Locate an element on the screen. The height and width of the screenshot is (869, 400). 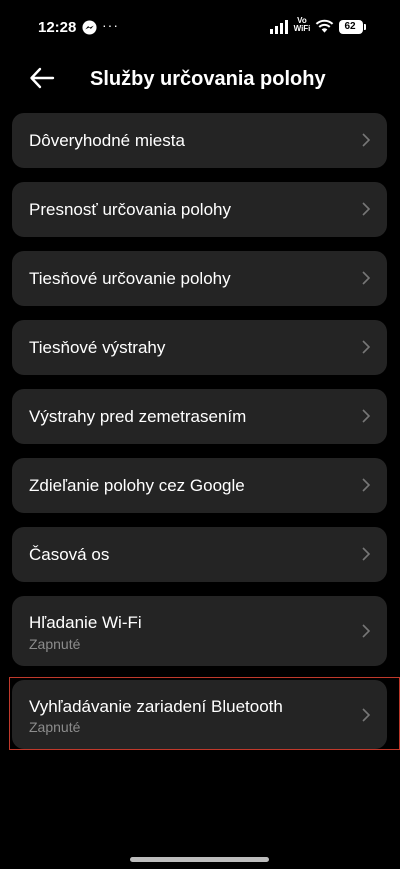
battery-level: 62 is located at coordinates (350, 26).